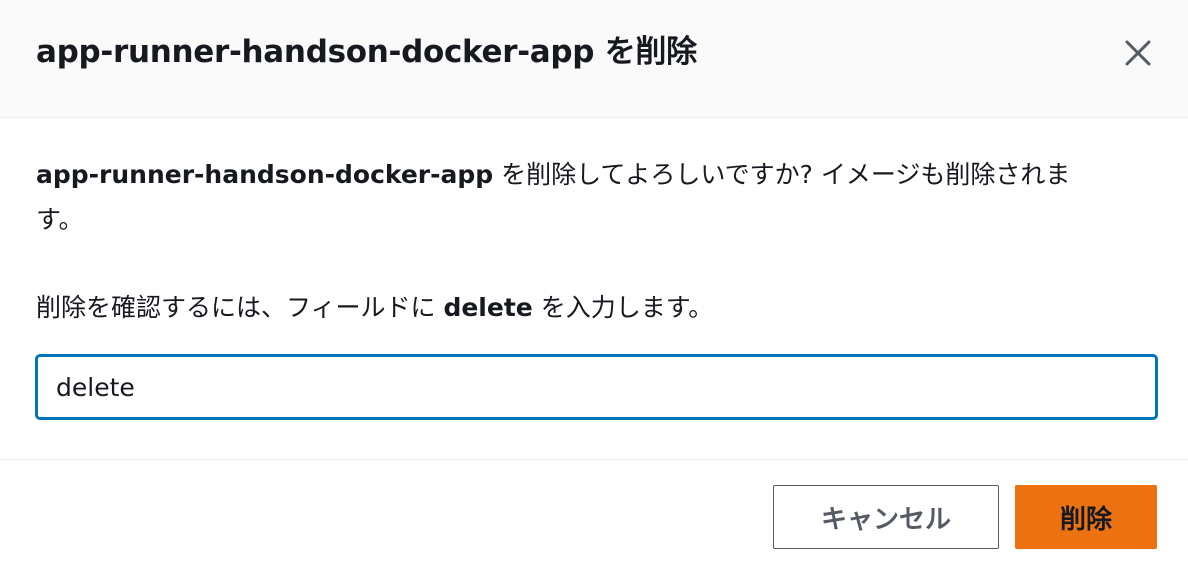 This screenshot has width=1188, height=568. What do you see at coordinates (596, 387) in the screenshot?
I see `delete-confirm-input` at bounding box center [596, 387].